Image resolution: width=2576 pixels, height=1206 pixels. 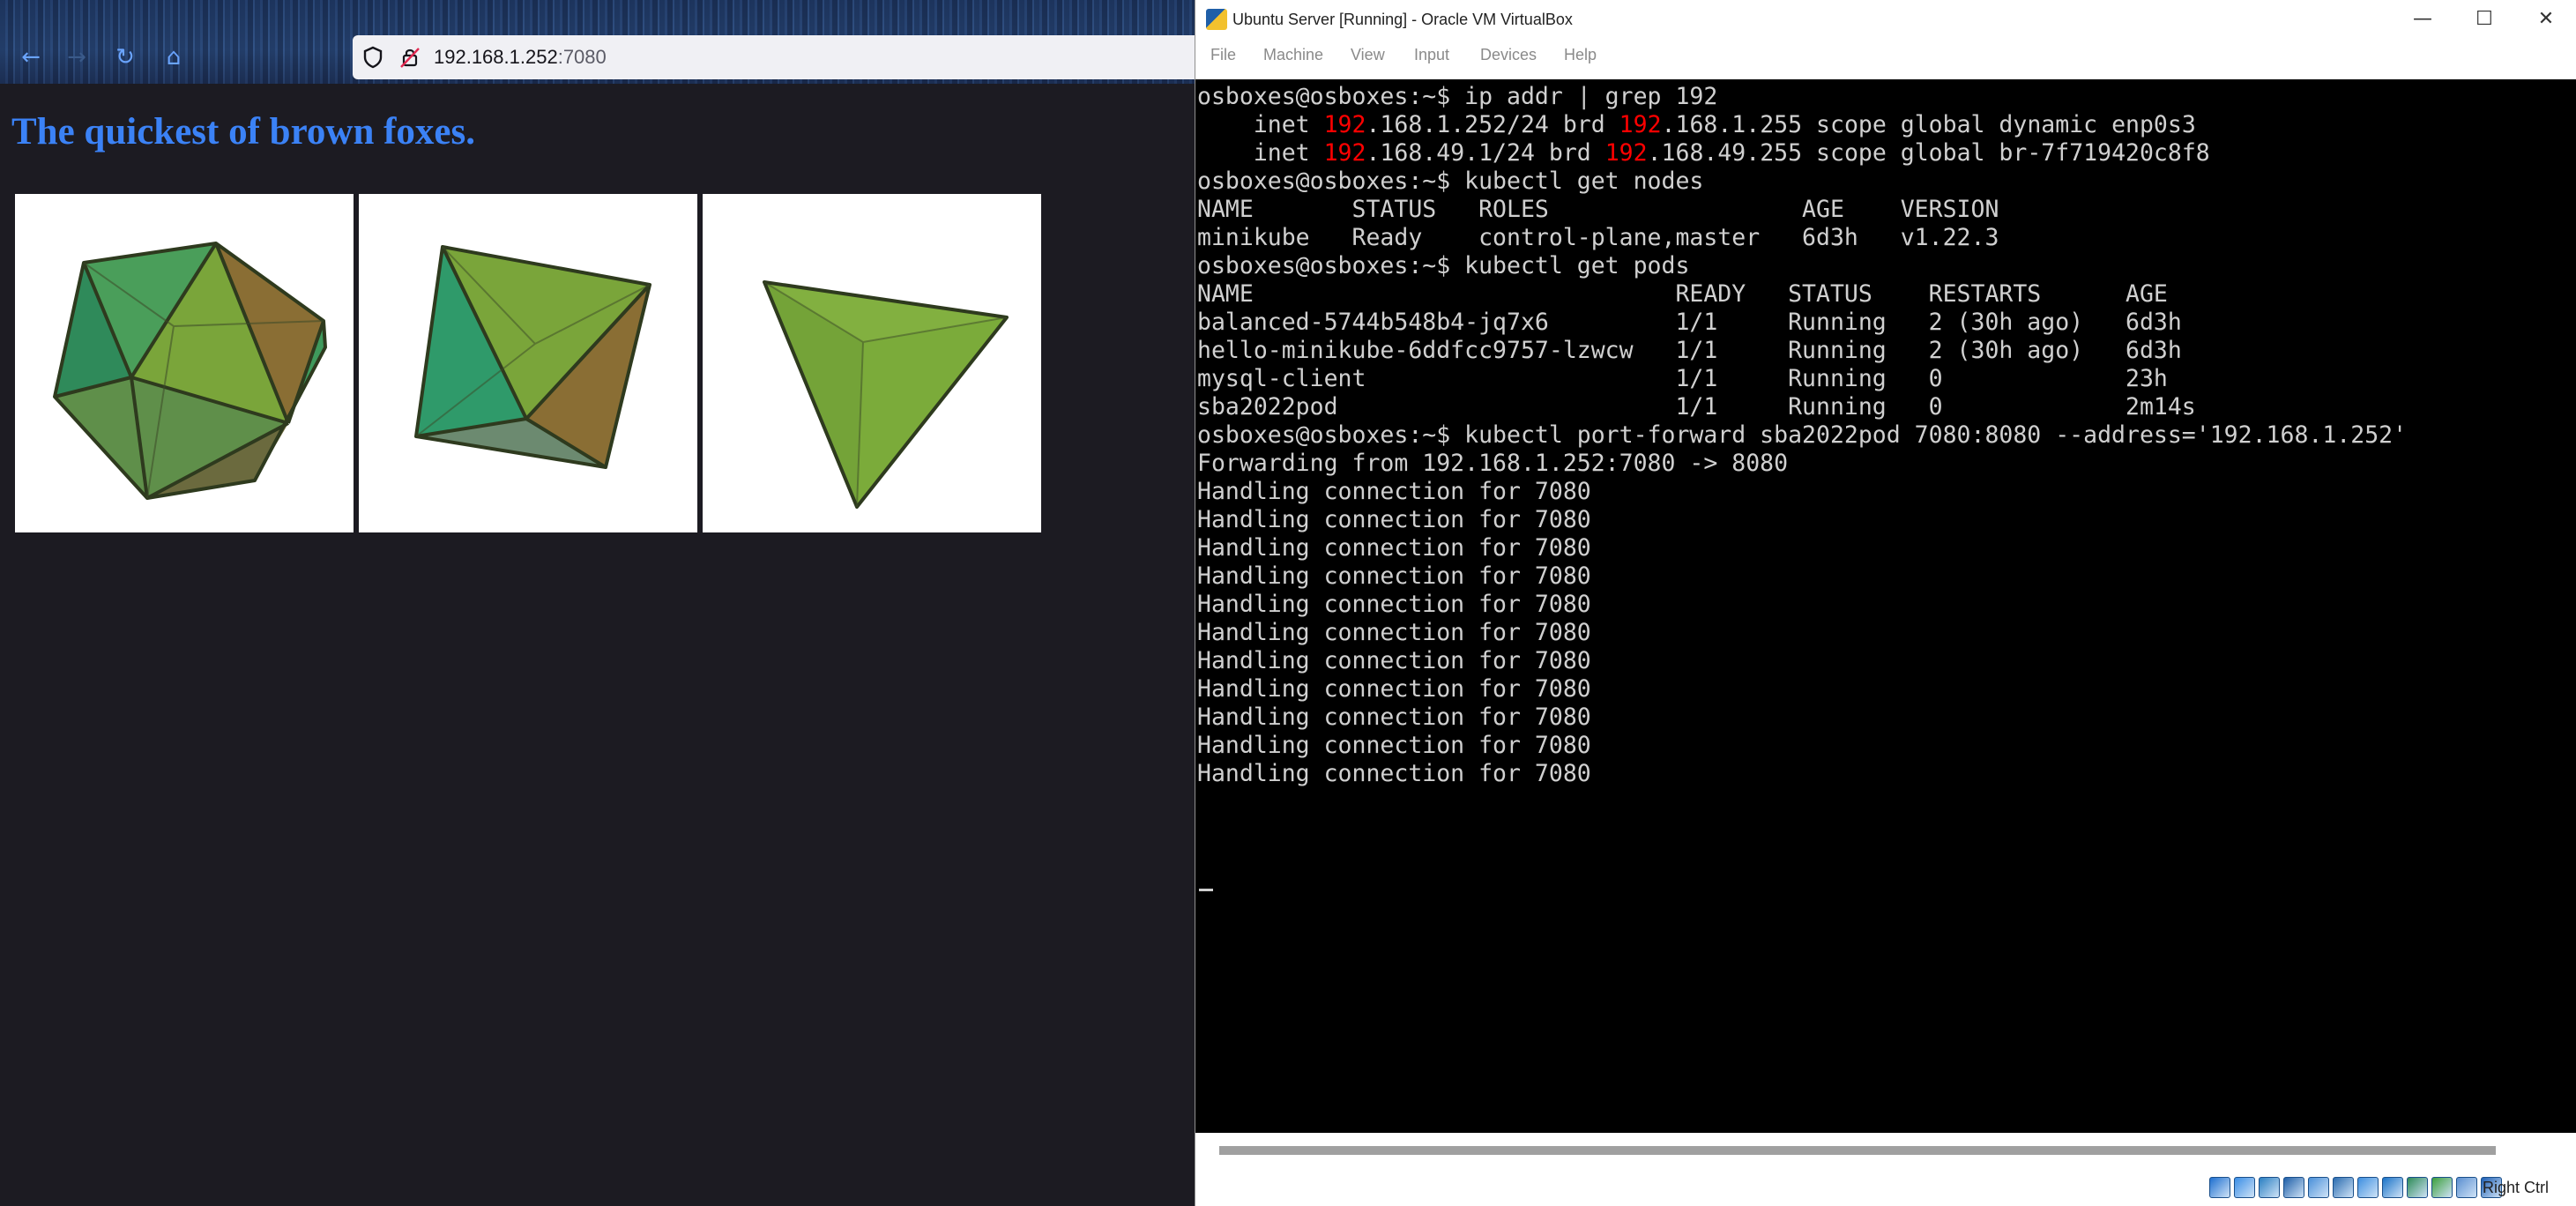 What do you see at coordinates (2245, 1187) in the screenshot?
I see `optical-drive-icon` at bounding box center [2245, 1187].